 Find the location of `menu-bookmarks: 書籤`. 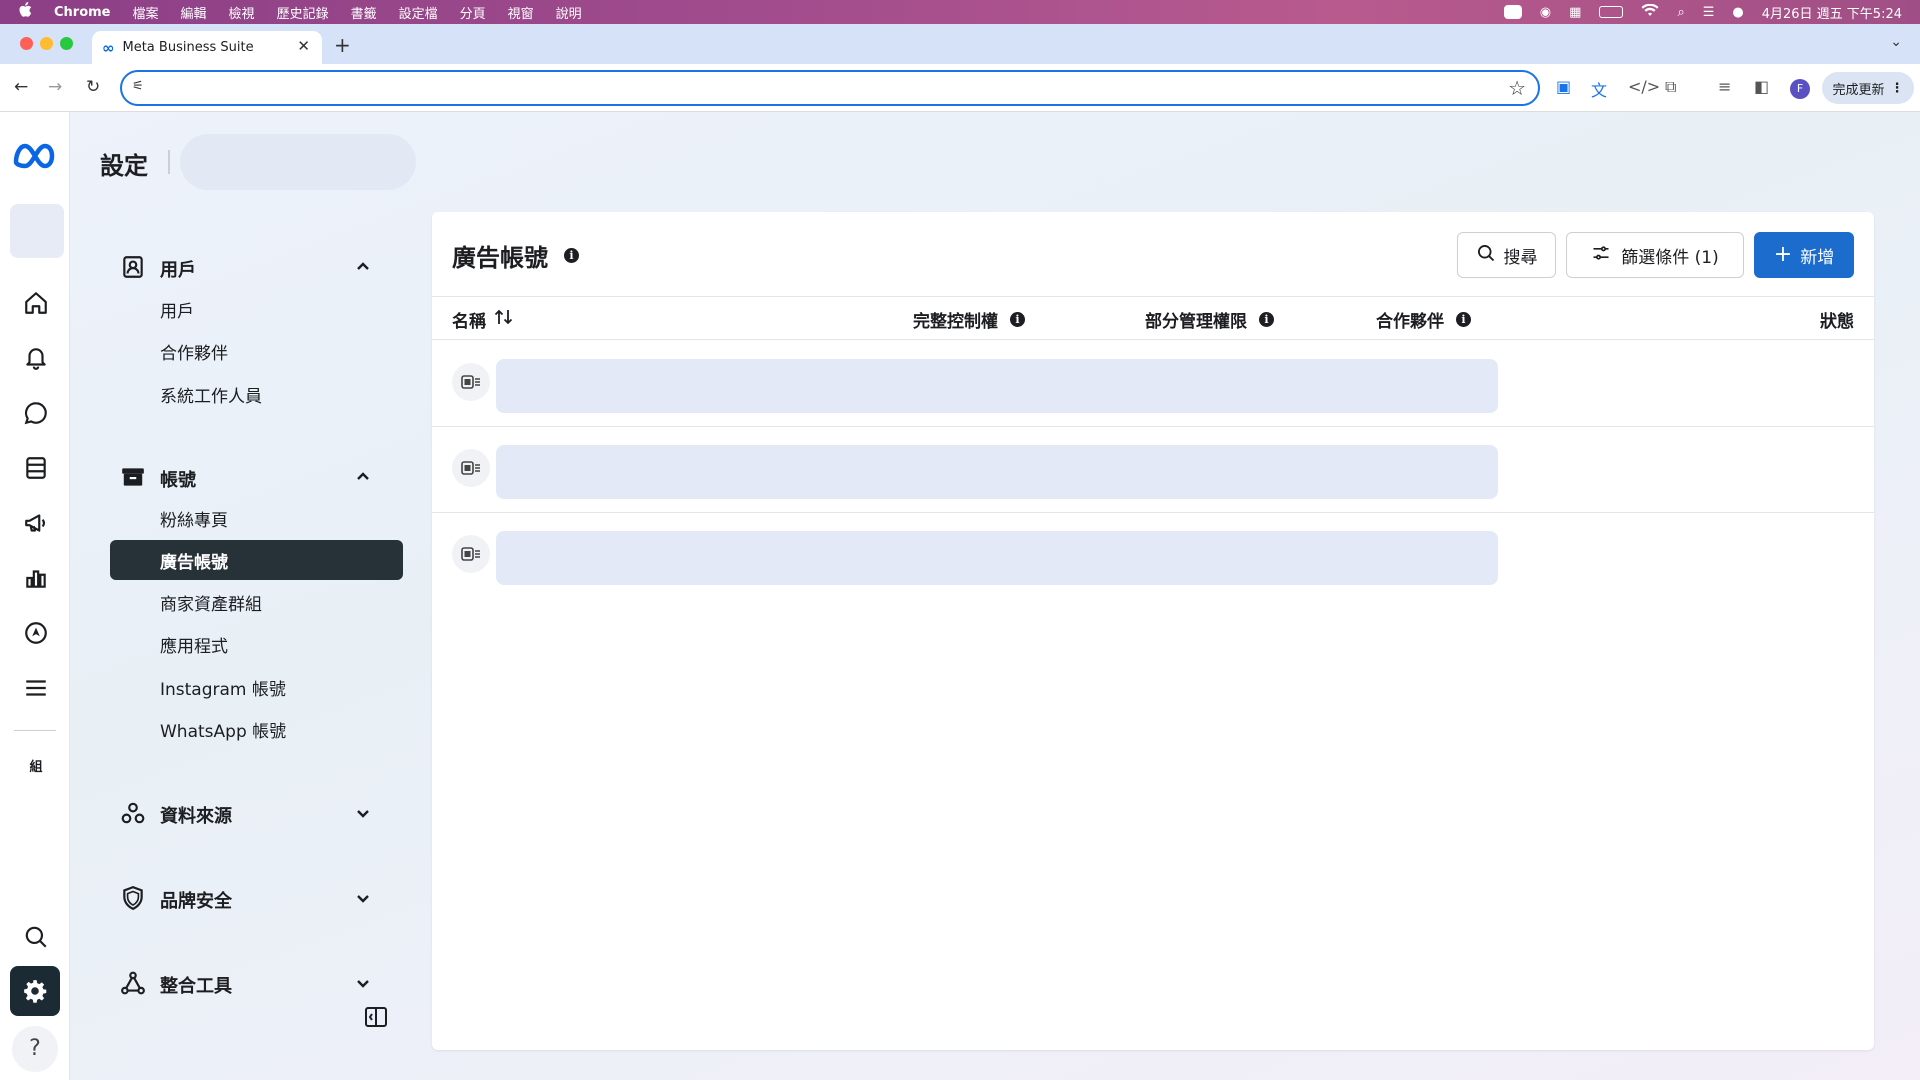

menu-bookmarks: 書籤 is located at coordinates (364, 12).